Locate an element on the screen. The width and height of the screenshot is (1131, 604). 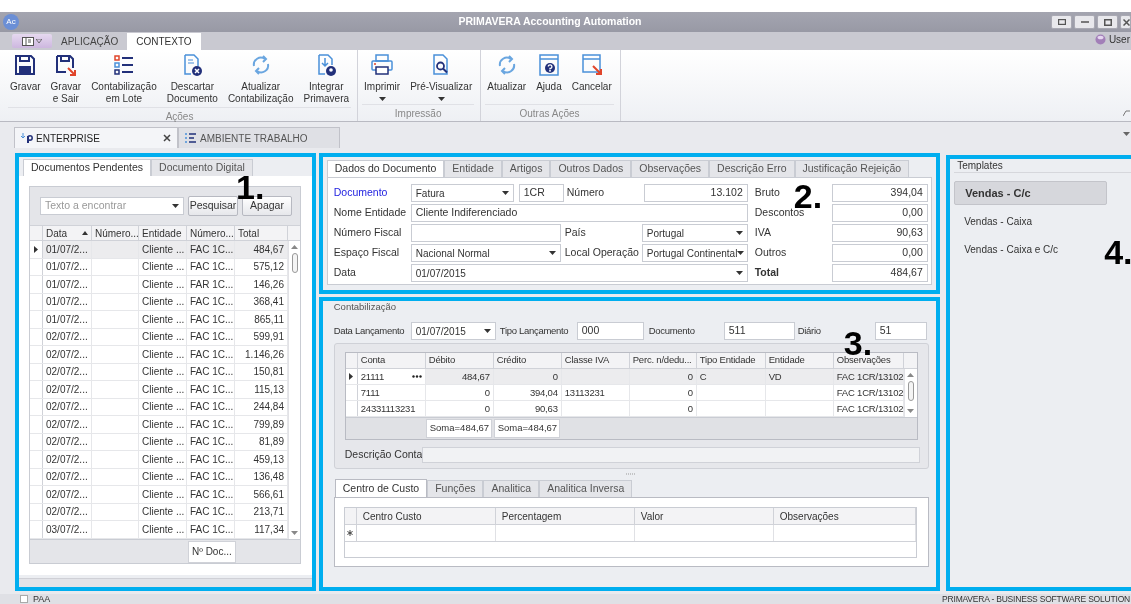
text-field: 484,67 is located at coordinates (879, 273).